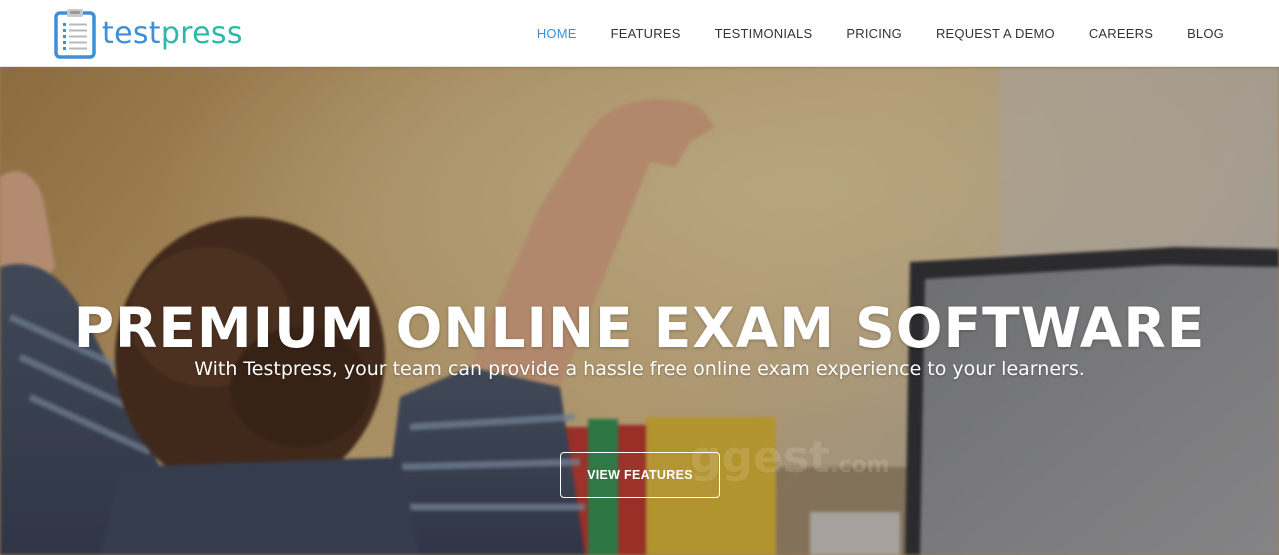 The height and width of the screenshot is (555, 1279). Describe the element at coordinates (1121, 33) in the screenshot. I see `nav-item-careers: CAREERS` at that location.